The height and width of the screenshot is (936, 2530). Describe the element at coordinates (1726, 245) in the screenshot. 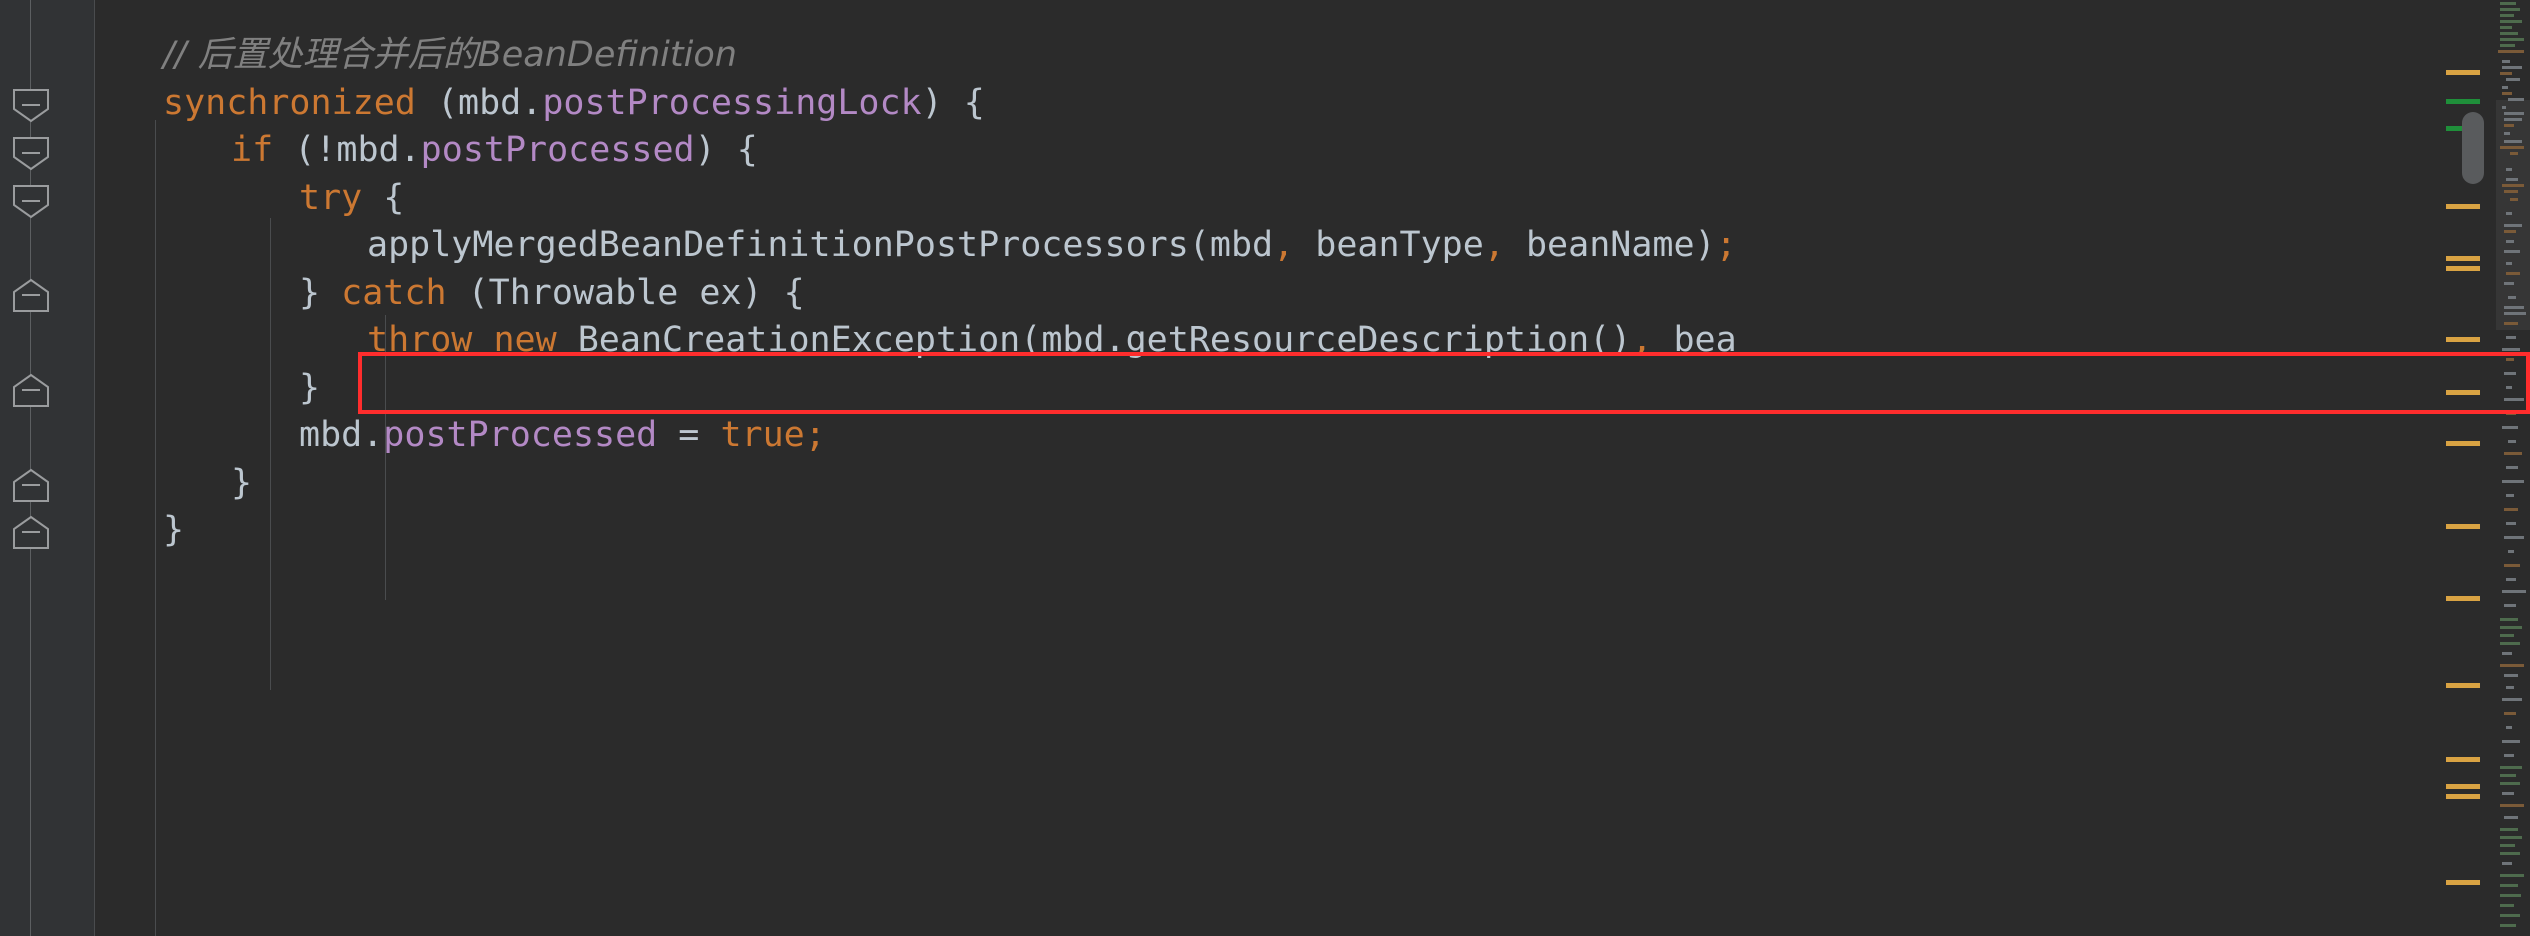

I see `code-token-keyword: ;` at that location.